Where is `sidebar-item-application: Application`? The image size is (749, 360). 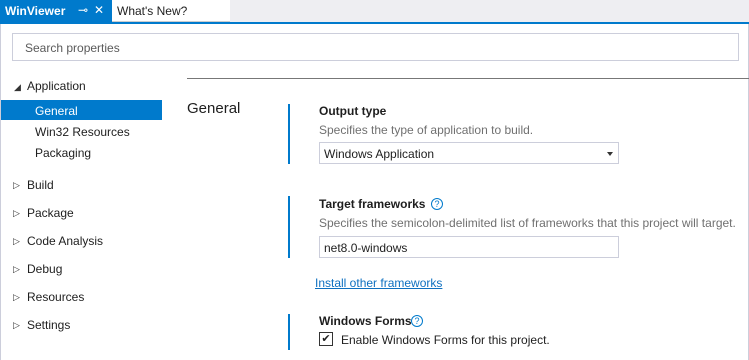 sidebar-item-application: Application is located at coordinates (56, 86).